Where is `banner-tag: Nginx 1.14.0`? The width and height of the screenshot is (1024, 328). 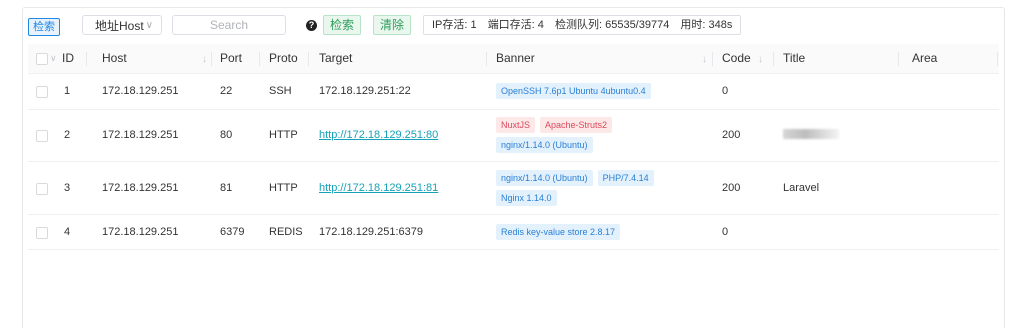 banner-tag: Nginx 1.14.0 is located at coordinates (526, 198).